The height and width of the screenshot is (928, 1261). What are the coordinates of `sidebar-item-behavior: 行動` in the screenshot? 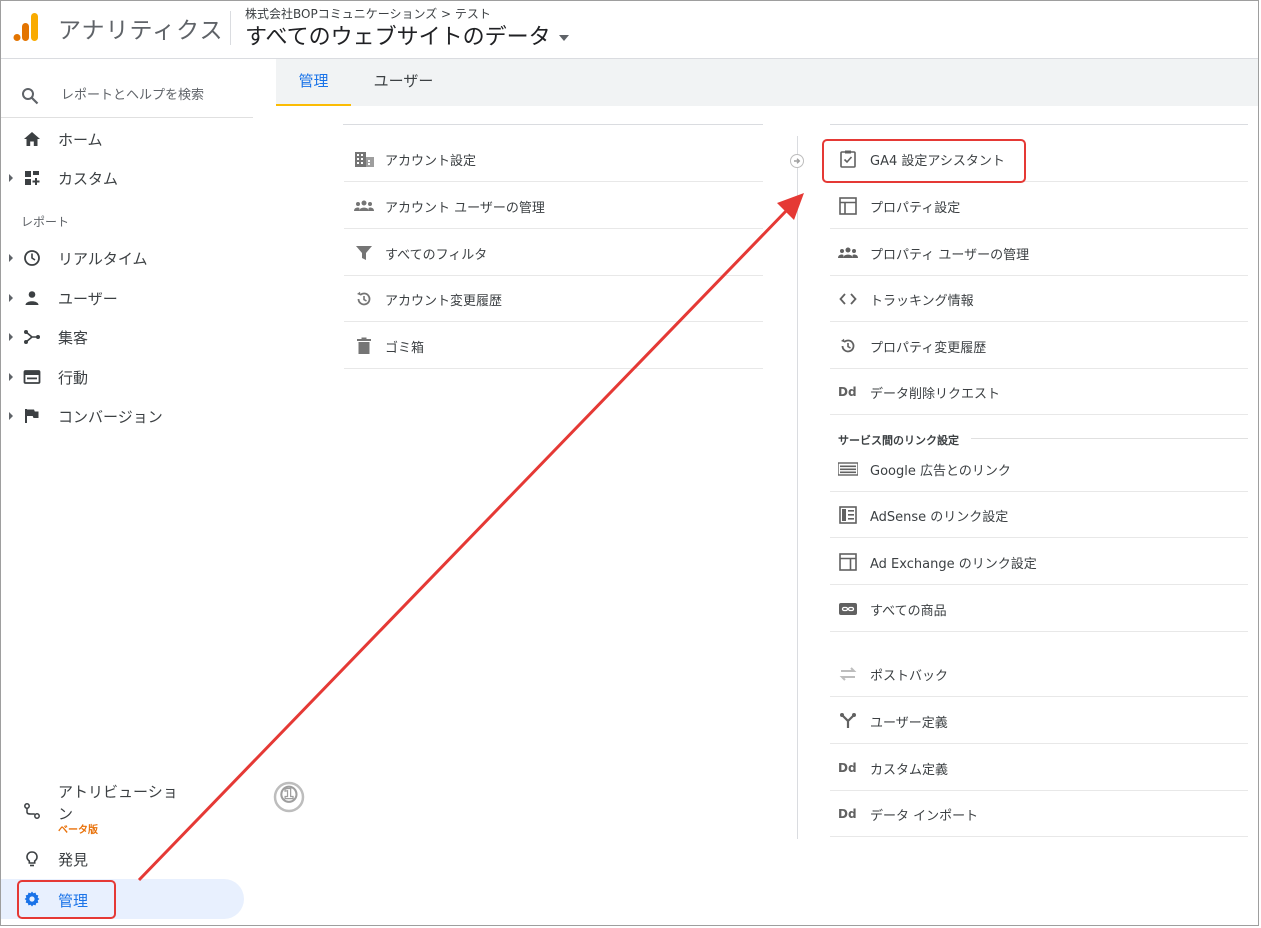 It's located at (127, 377).